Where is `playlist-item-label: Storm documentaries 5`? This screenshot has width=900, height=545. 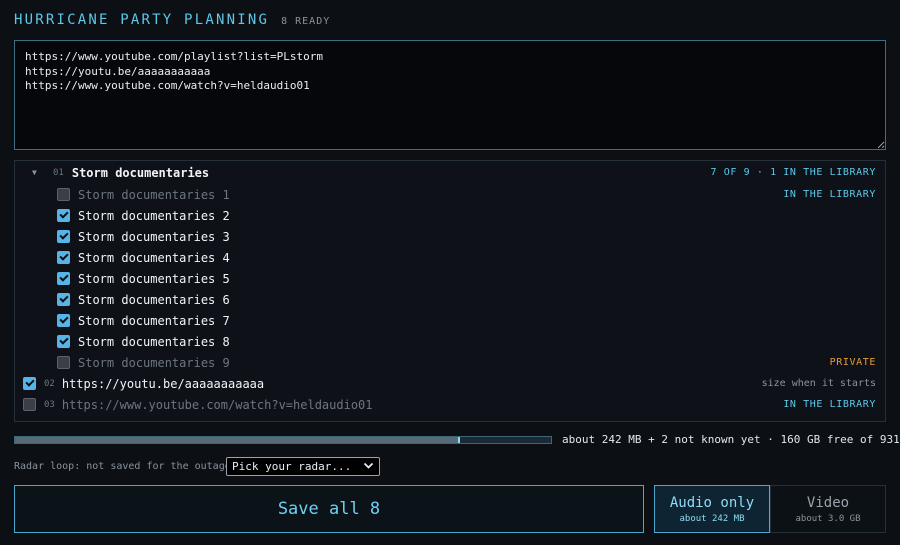 playlist-item-label: Storm documentaries 5 is located at coordinates (154, 278).